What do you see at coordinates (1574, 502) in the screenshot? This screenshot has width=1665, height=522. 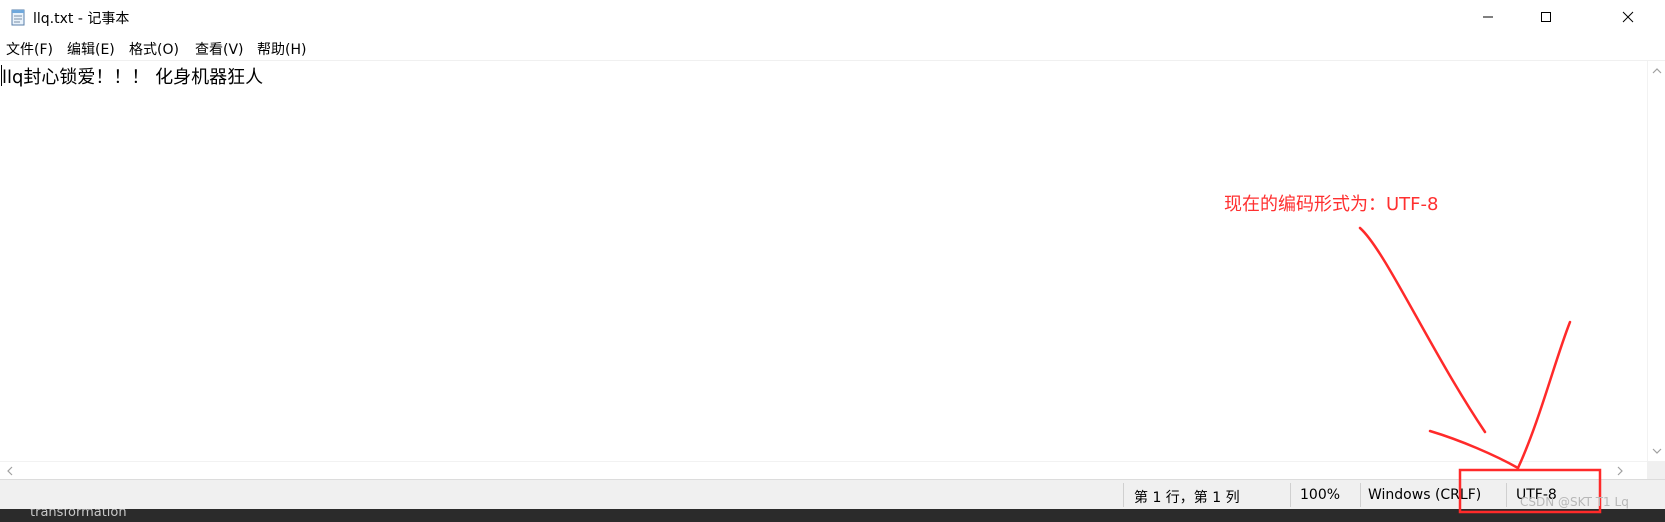 I see `watermark: CSDN @SKT T1 Lq` at bounding box center [1574, 502].